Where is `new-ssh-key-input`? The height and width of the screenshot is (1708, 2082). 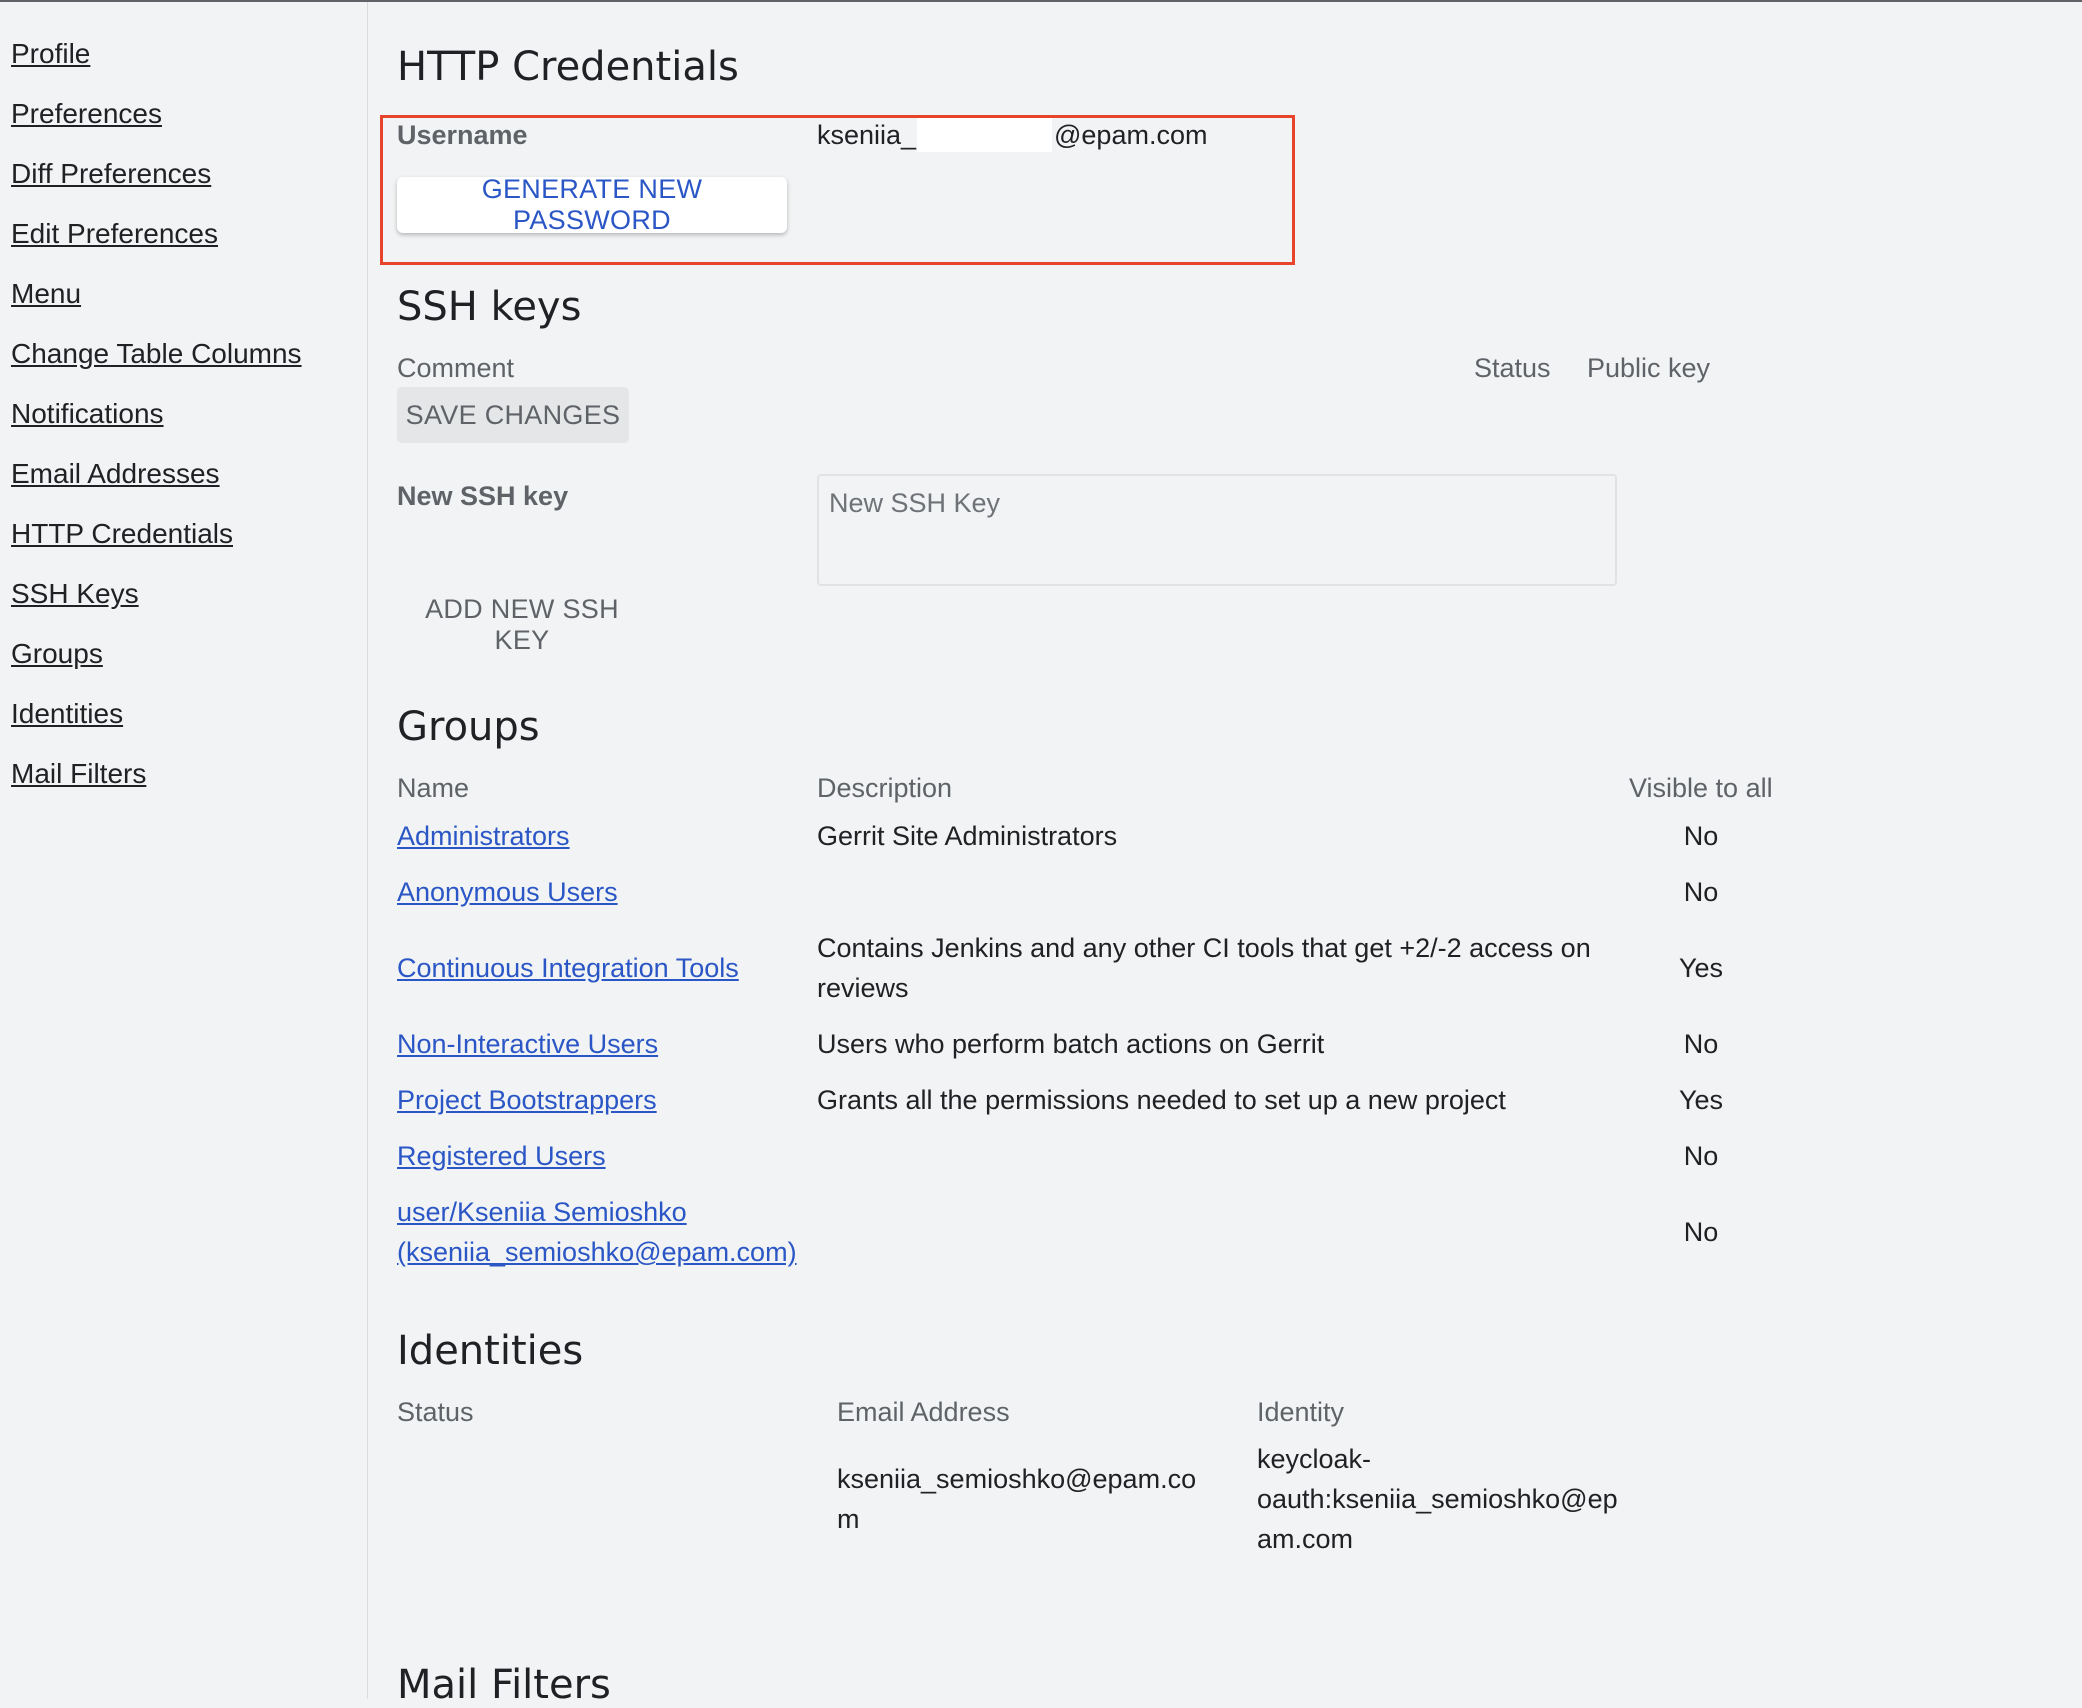
new-ssh-key-input is located at coordinates (1217, 530).